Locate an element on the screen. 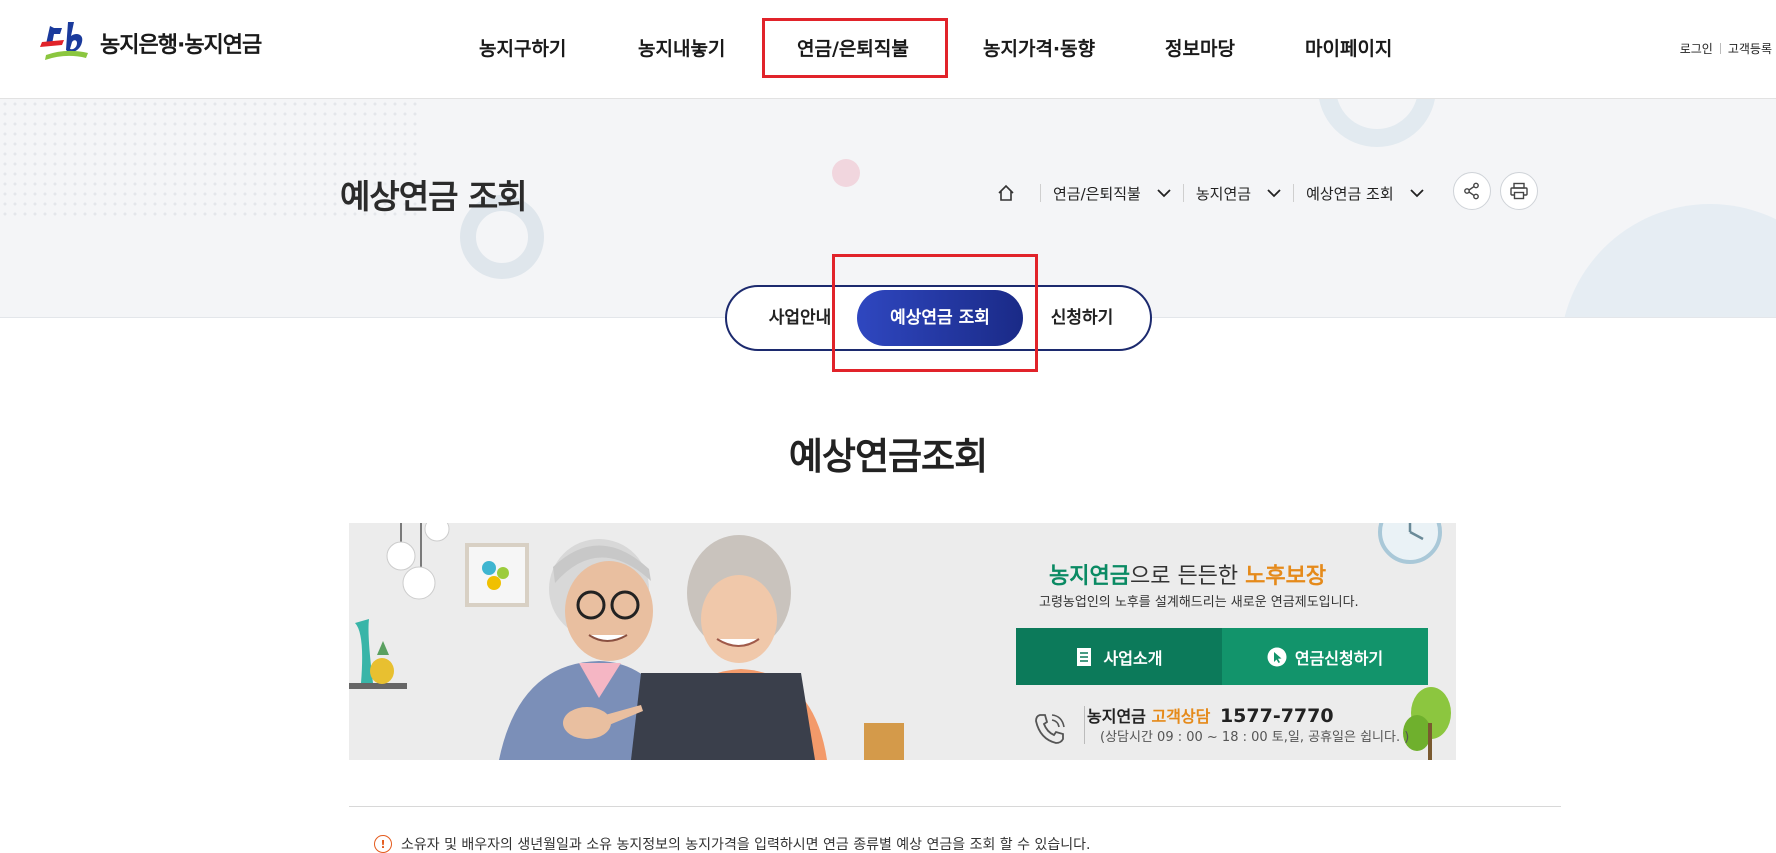 The height and width of the screenshot is (853, 1776). decor-ring is located at coordinates (1377, 123).